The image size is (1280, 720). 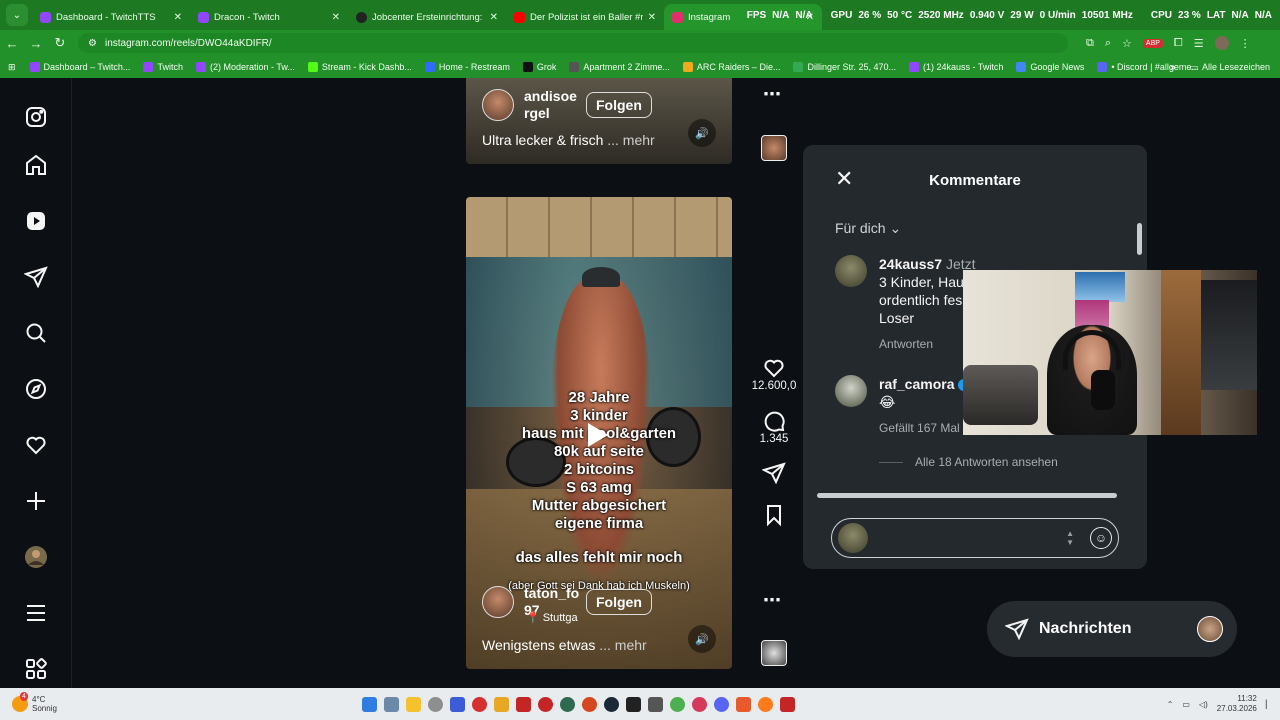 What do you see at coordinates (774, 374) in the screenshot?
I see `like-button: 12.600,0` at bounding box center [774, 374].